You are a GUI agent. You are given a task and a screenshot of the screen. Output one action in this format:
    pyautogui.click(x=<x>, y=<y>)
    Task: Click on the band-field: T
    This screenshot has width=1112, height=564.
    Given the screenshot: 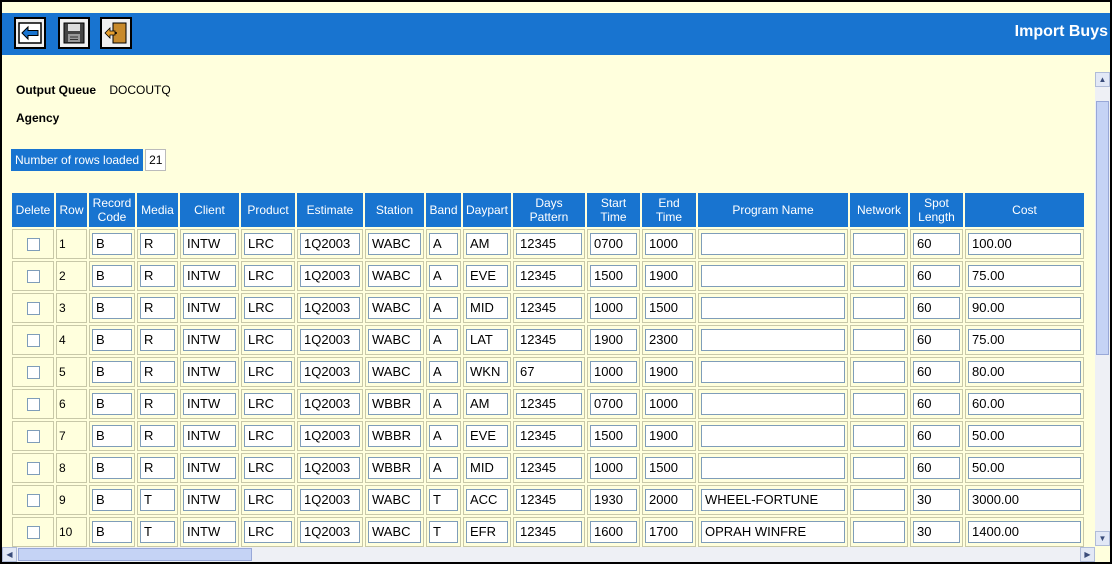 What is the action you would take?
    pyautogui.click(x=443, y=500)
    